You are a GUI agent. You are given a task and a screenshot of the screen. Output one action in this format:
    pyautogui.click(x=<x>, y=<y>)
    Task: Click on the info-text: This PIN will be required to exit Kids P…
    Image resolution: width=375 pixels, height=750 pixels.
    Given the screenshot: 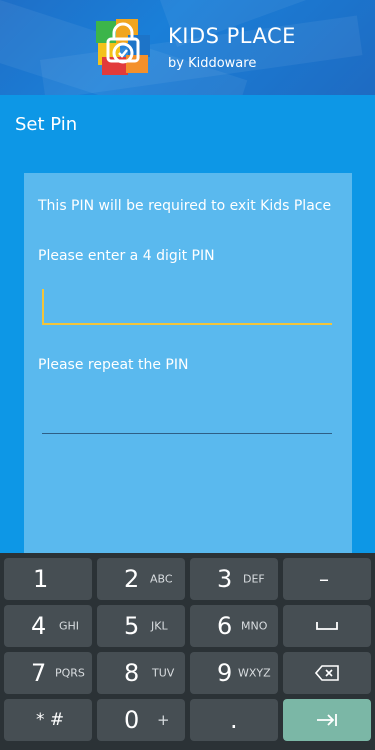 What is the action you would take?
    pyautogui.click(x=185, y=206)
    